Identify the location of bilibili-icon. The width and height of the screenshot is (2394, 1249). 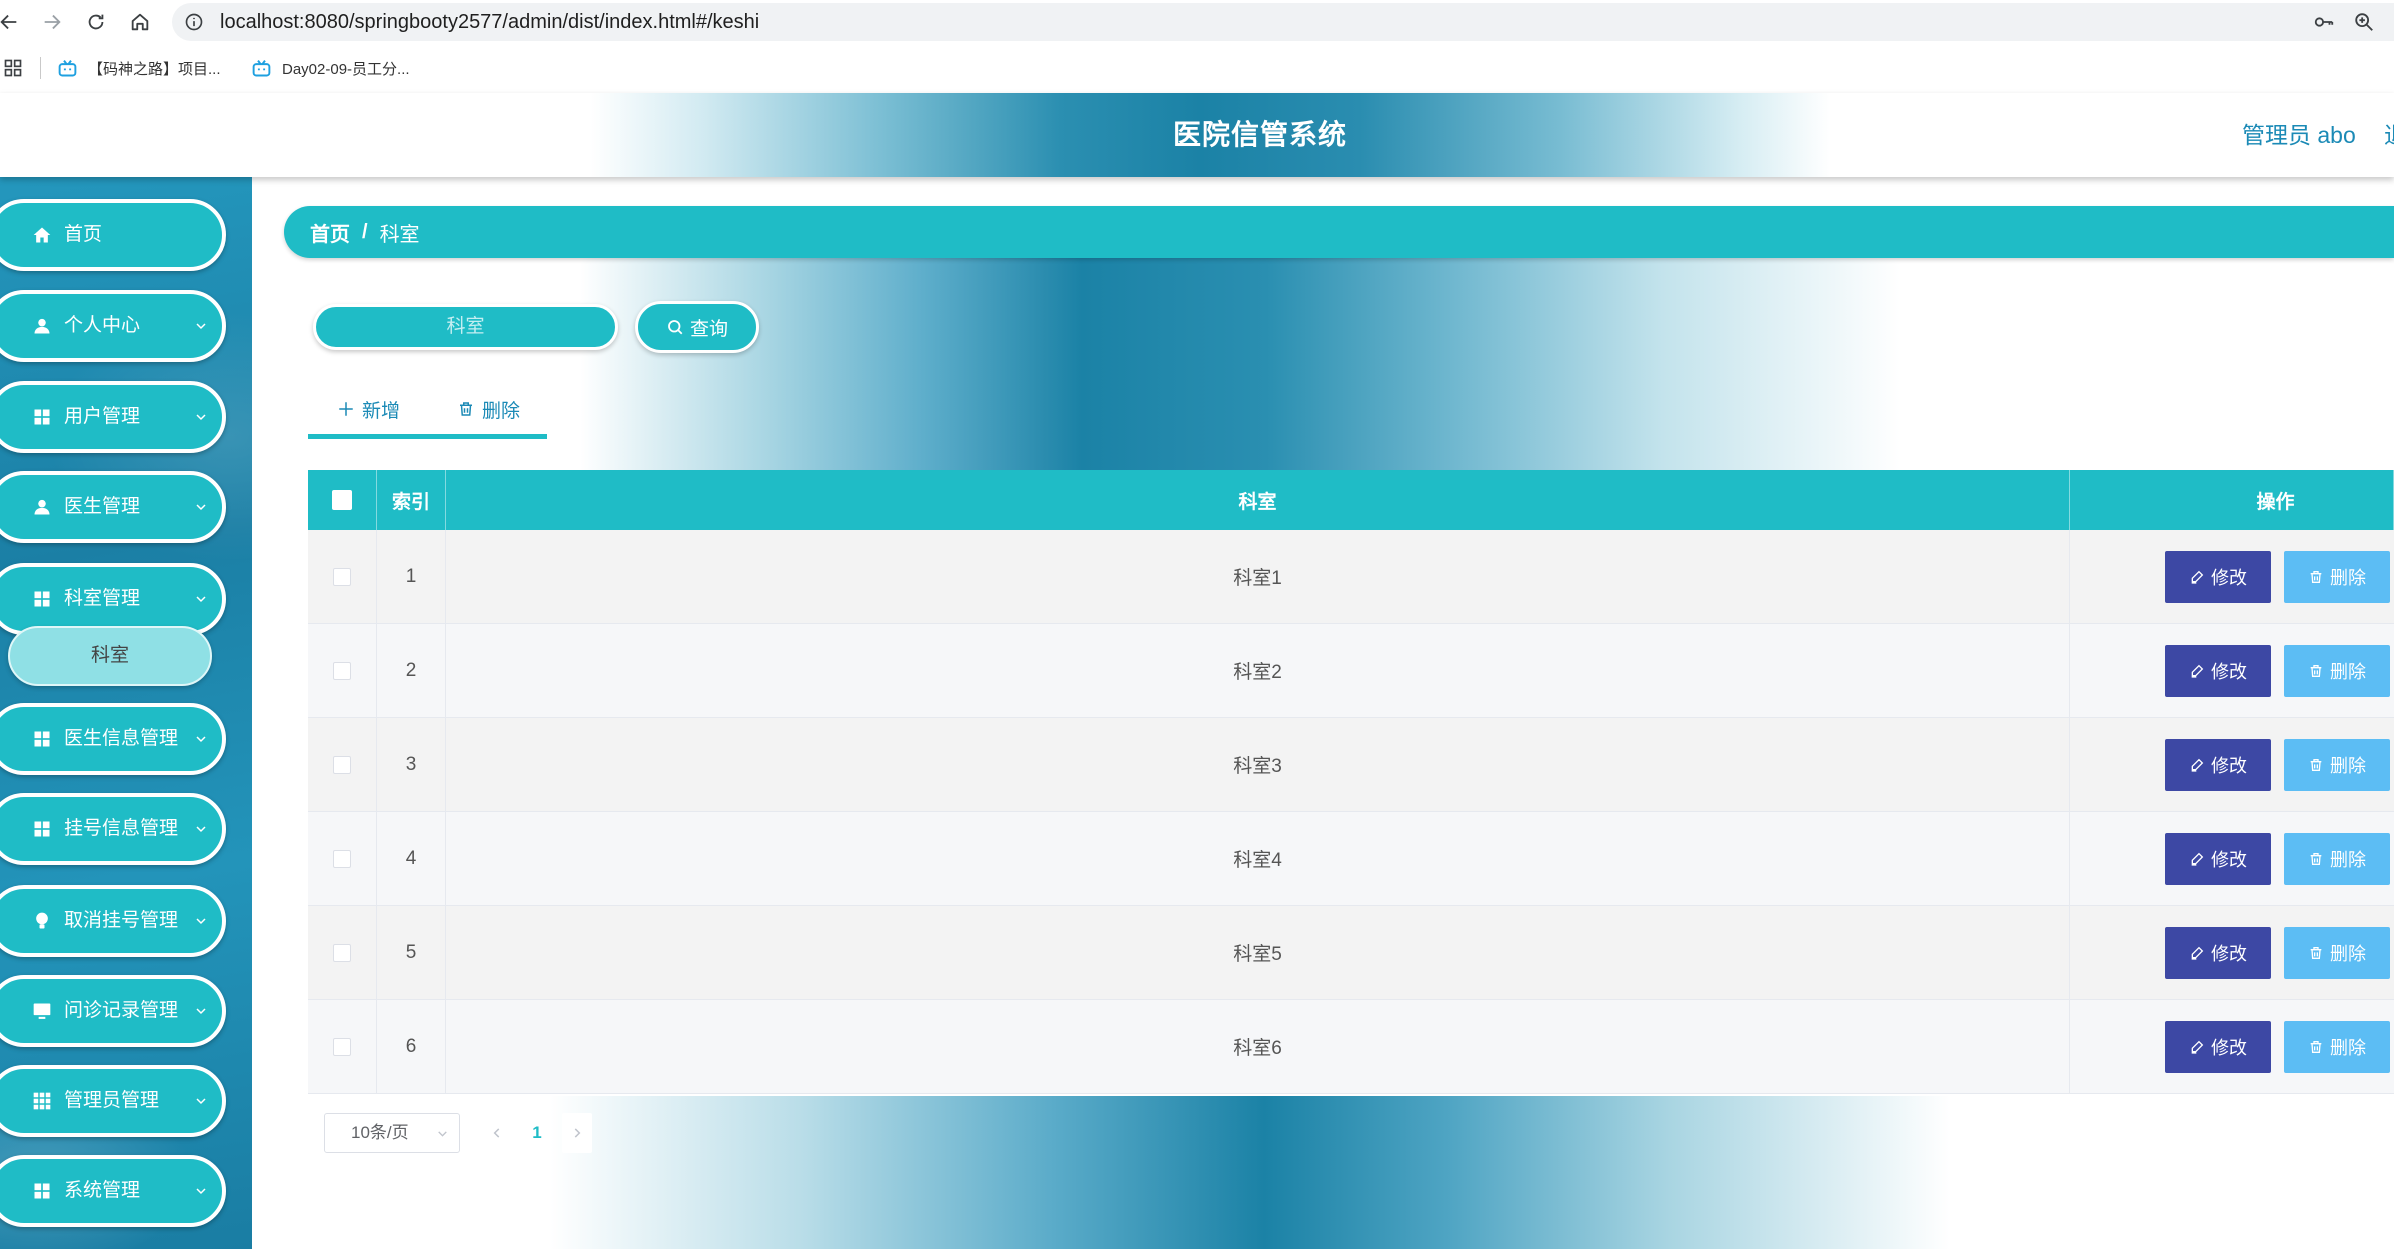
(67, 67).